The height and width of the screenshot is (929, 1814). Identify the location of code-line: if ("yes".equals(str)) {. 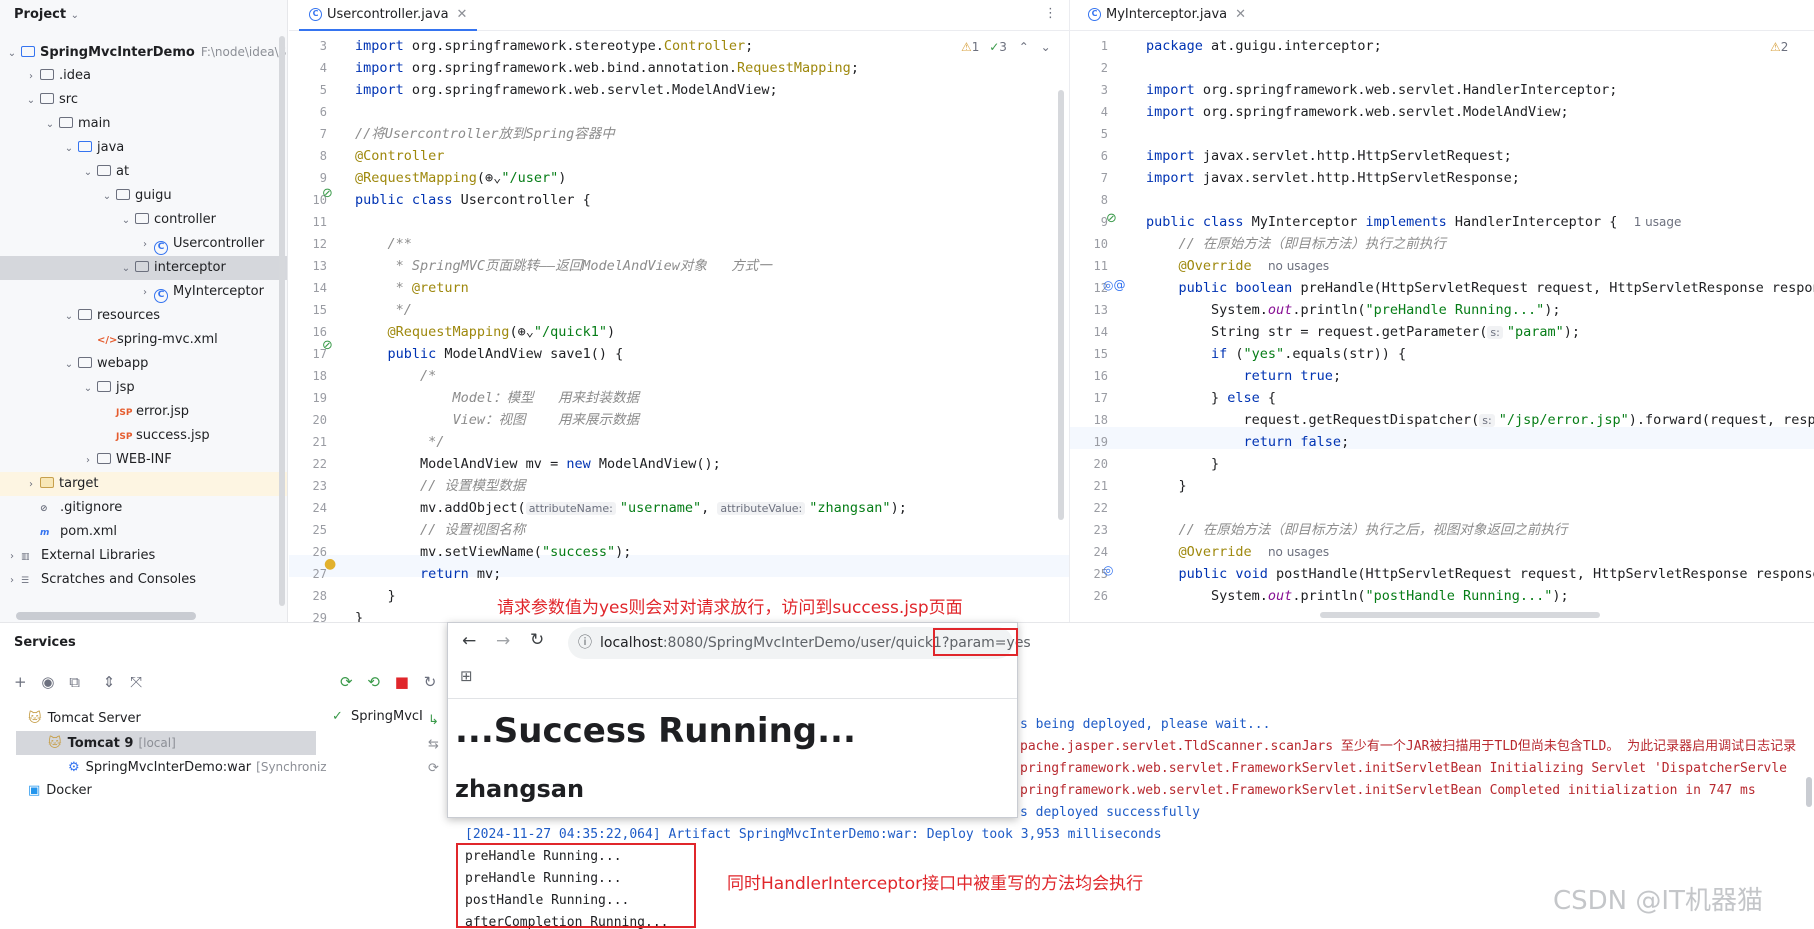
(1276, 354).